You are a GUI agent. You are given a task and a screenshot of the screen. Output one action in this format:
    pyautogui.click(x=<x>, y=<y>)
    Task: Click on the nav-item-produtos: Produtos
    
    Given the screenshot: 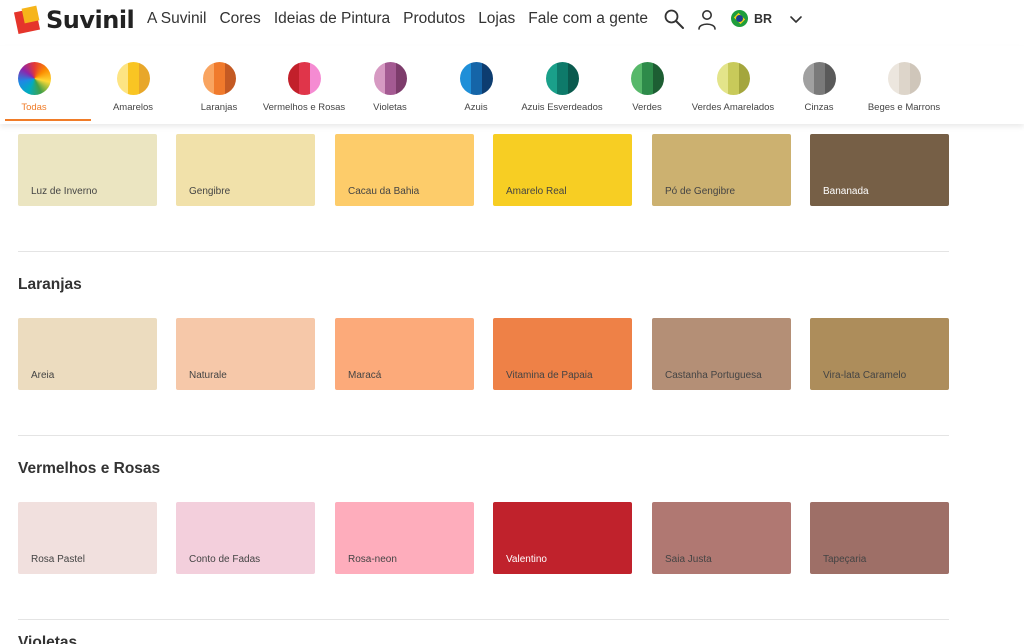 What is the action you would take?
    pyautogui.click(x=434, y=19)
    